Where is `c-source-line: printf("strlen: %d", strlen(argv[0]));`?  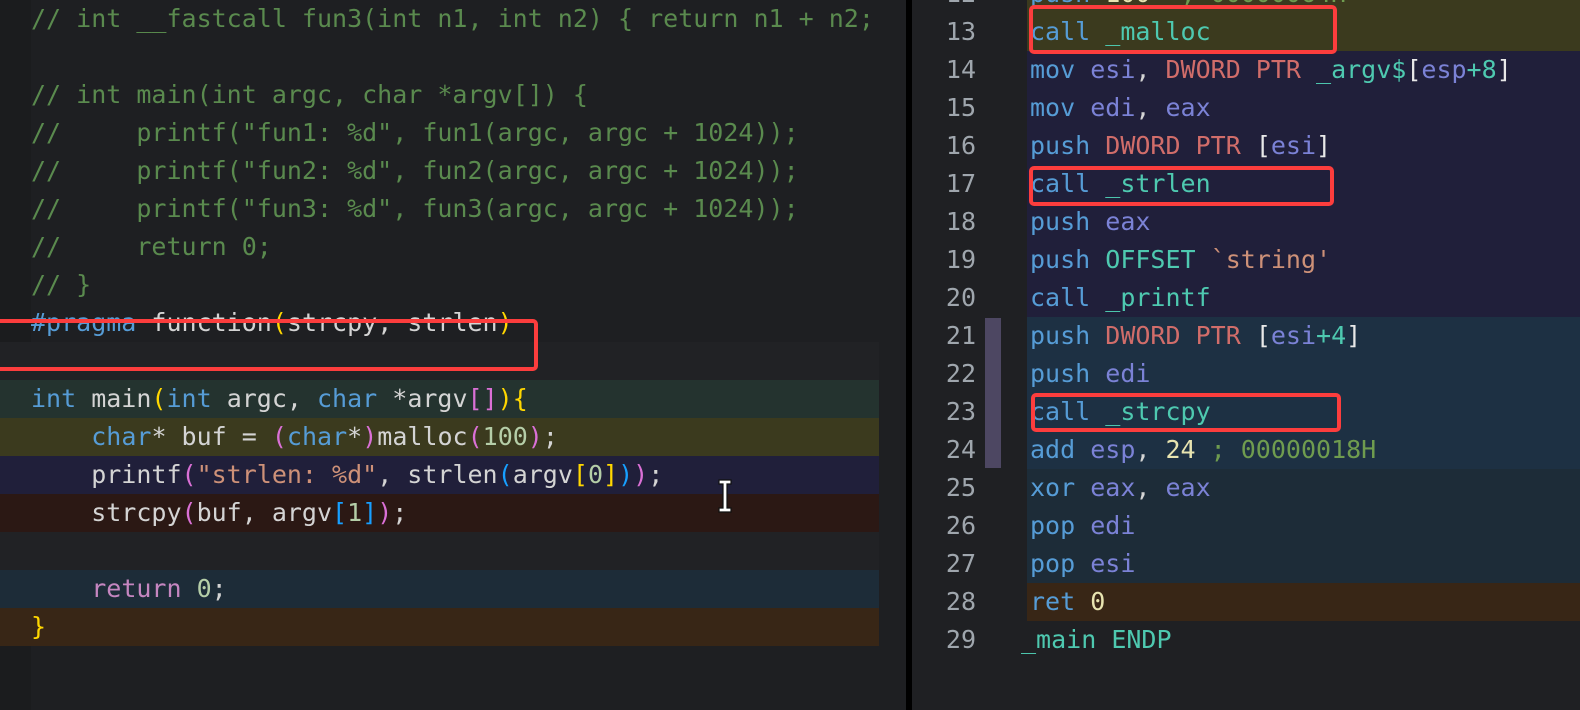 c-source-line: printf("strlen: %d", strlen(argv[0])); is located at coordinates (440, 475).